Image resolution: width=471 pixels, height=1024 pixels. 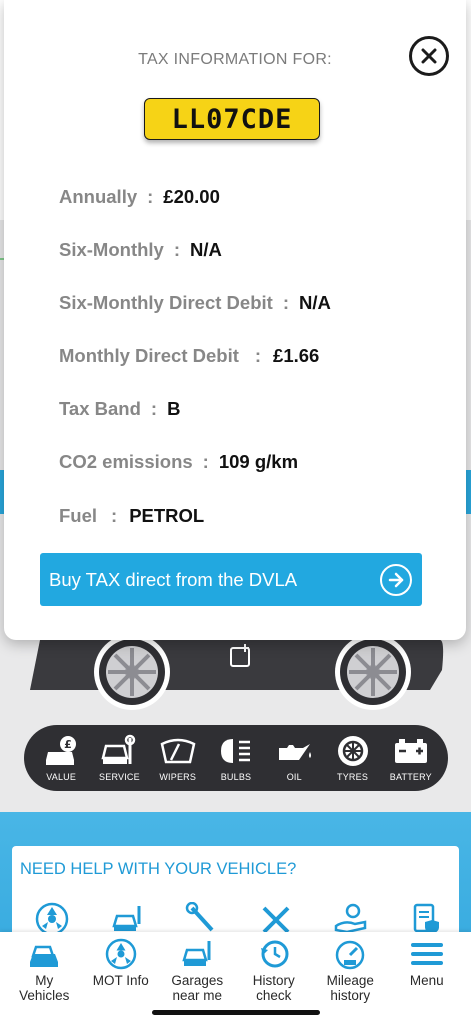 I want to click on row-label: Annually, so click(x=98, y=196).